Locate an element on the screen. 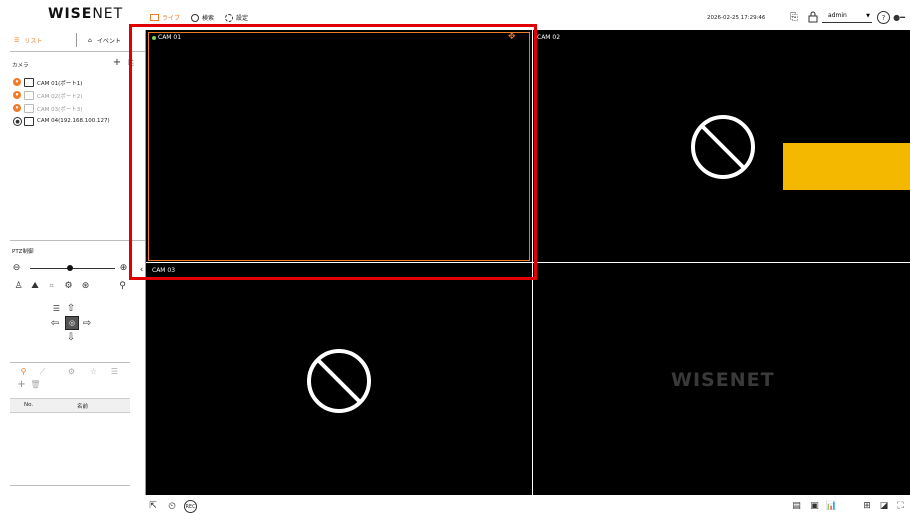 The height and width of the screenshot is (514, 910). ptz-center-icon: ◎ is located at coordinates (72, 323).